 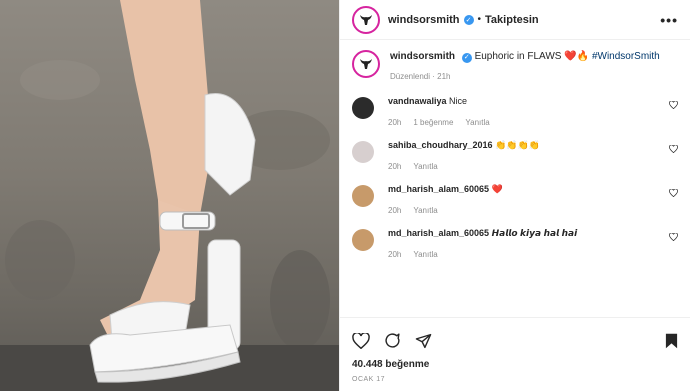 What do you see at coordinates (517, 145) in the screenshot?
I see `comment-text: 👏👏👏👏` at bounding box center [517, 145].